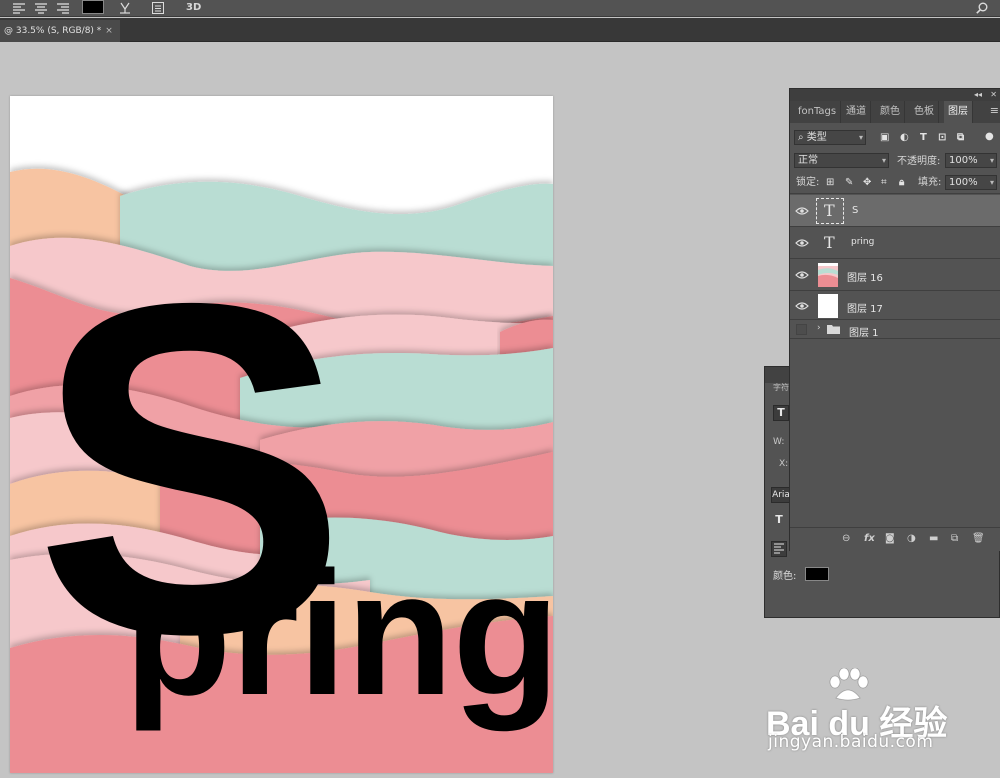  What do you see at coordinates (19, 8) in the screenshot?
I see `align-left-icon` at bounding box center [19, 8].